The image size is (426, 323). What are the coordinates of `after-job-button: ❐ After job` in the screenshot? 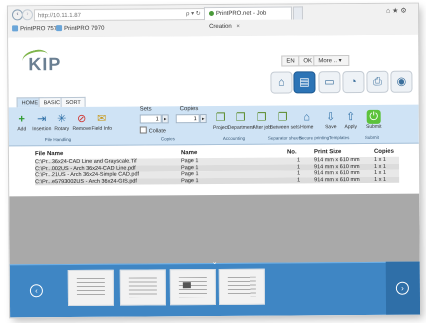 It's located at (261, 121).